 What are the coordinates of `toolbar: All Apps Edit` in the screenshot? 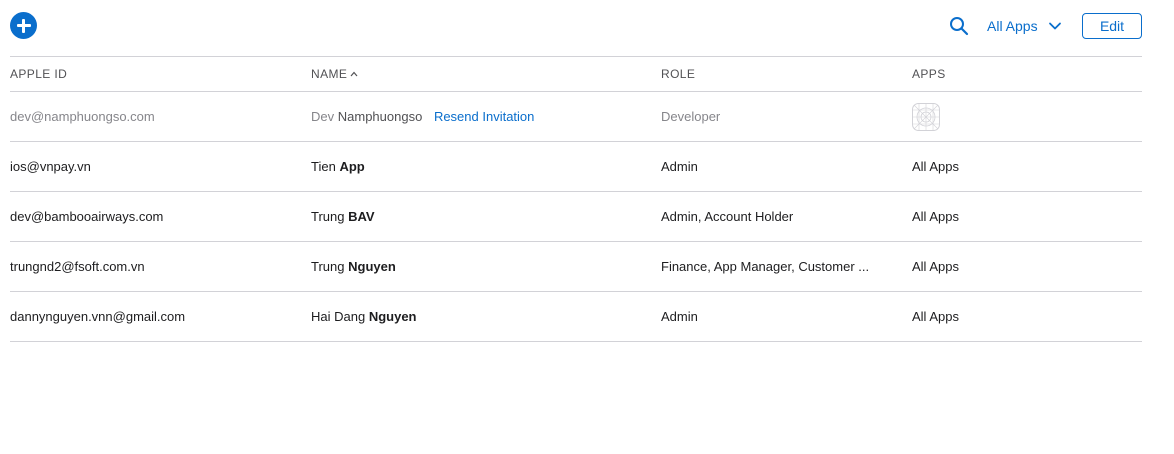 It's located at (587, 28).